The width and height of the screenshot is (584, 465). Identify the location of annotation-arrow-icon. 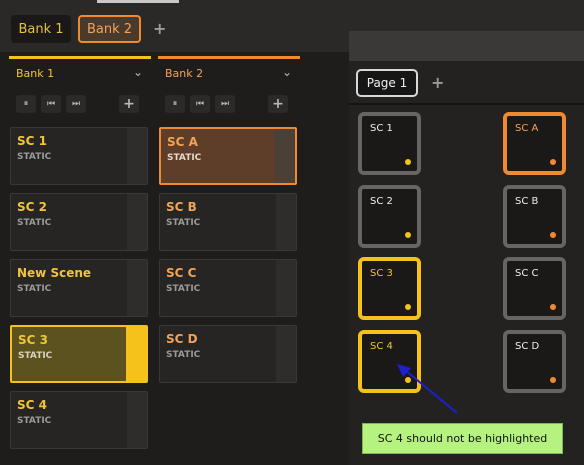
(427, 389).